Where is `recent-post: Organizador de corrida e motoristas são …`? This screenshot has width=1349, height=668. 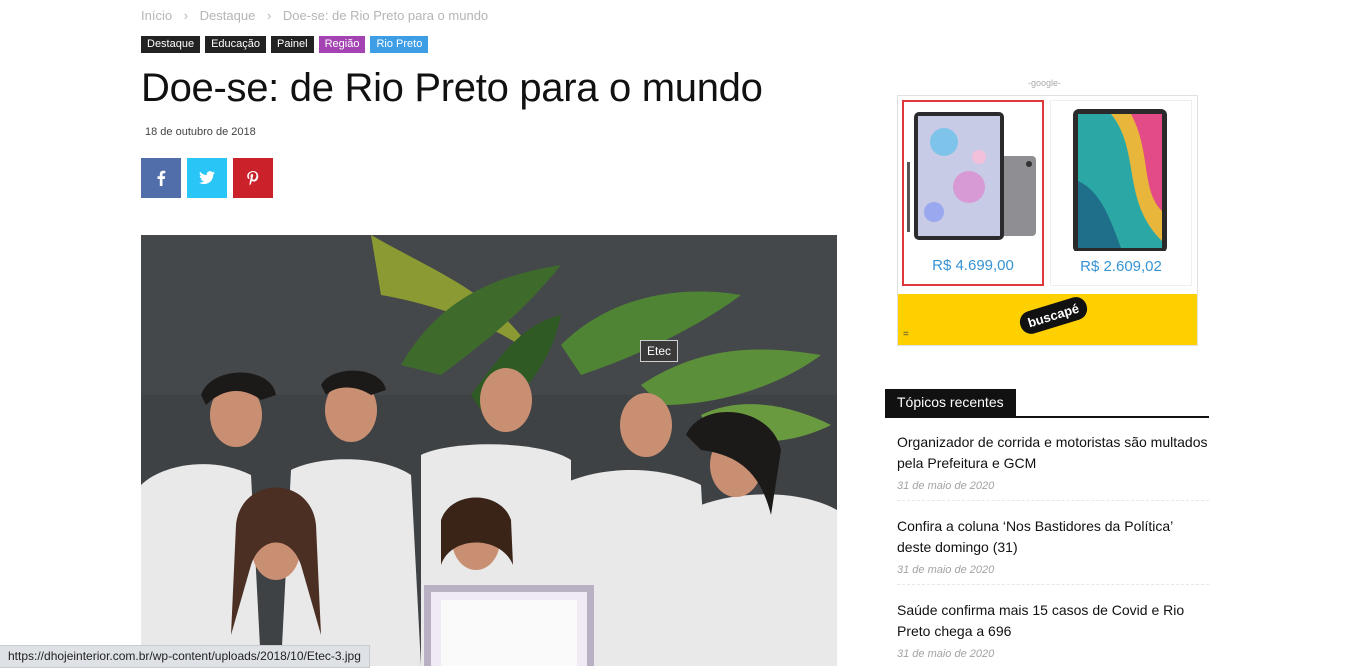
recent-post: Organizador de corrida e motoristas são … is located at coordinates (1053, 466).